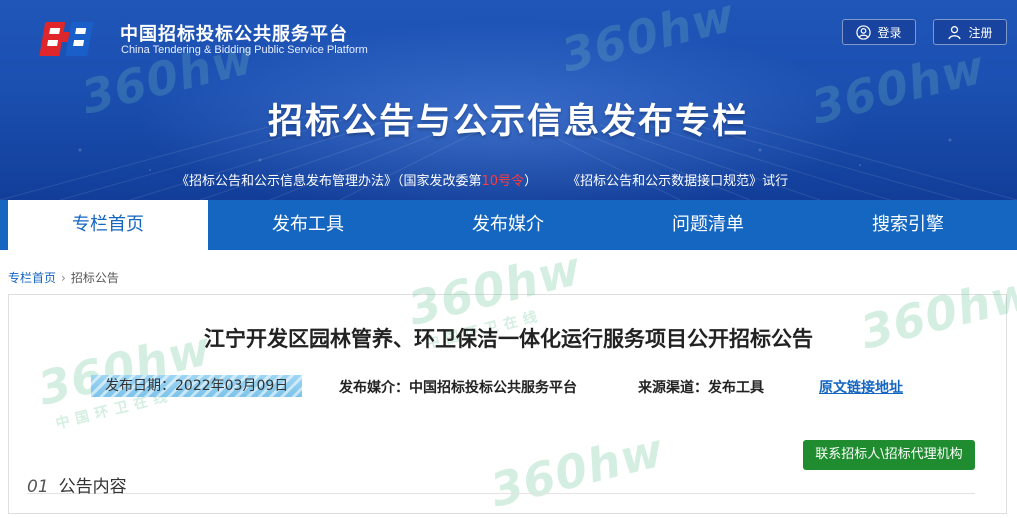  Describe the element at coordinates (889, 455) in the screenshot. I see `contact-tenderer-button: 联系招标人\招标代理机构` at that location.